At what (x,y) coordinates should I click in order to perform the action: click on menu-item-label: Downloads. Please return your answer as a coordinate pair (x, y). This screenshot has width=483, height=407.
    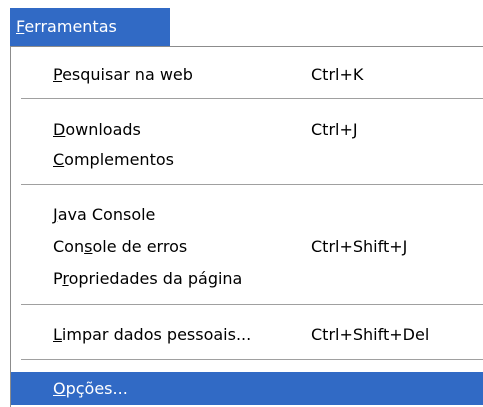
    Looking at the image, I should click on (97, 129).